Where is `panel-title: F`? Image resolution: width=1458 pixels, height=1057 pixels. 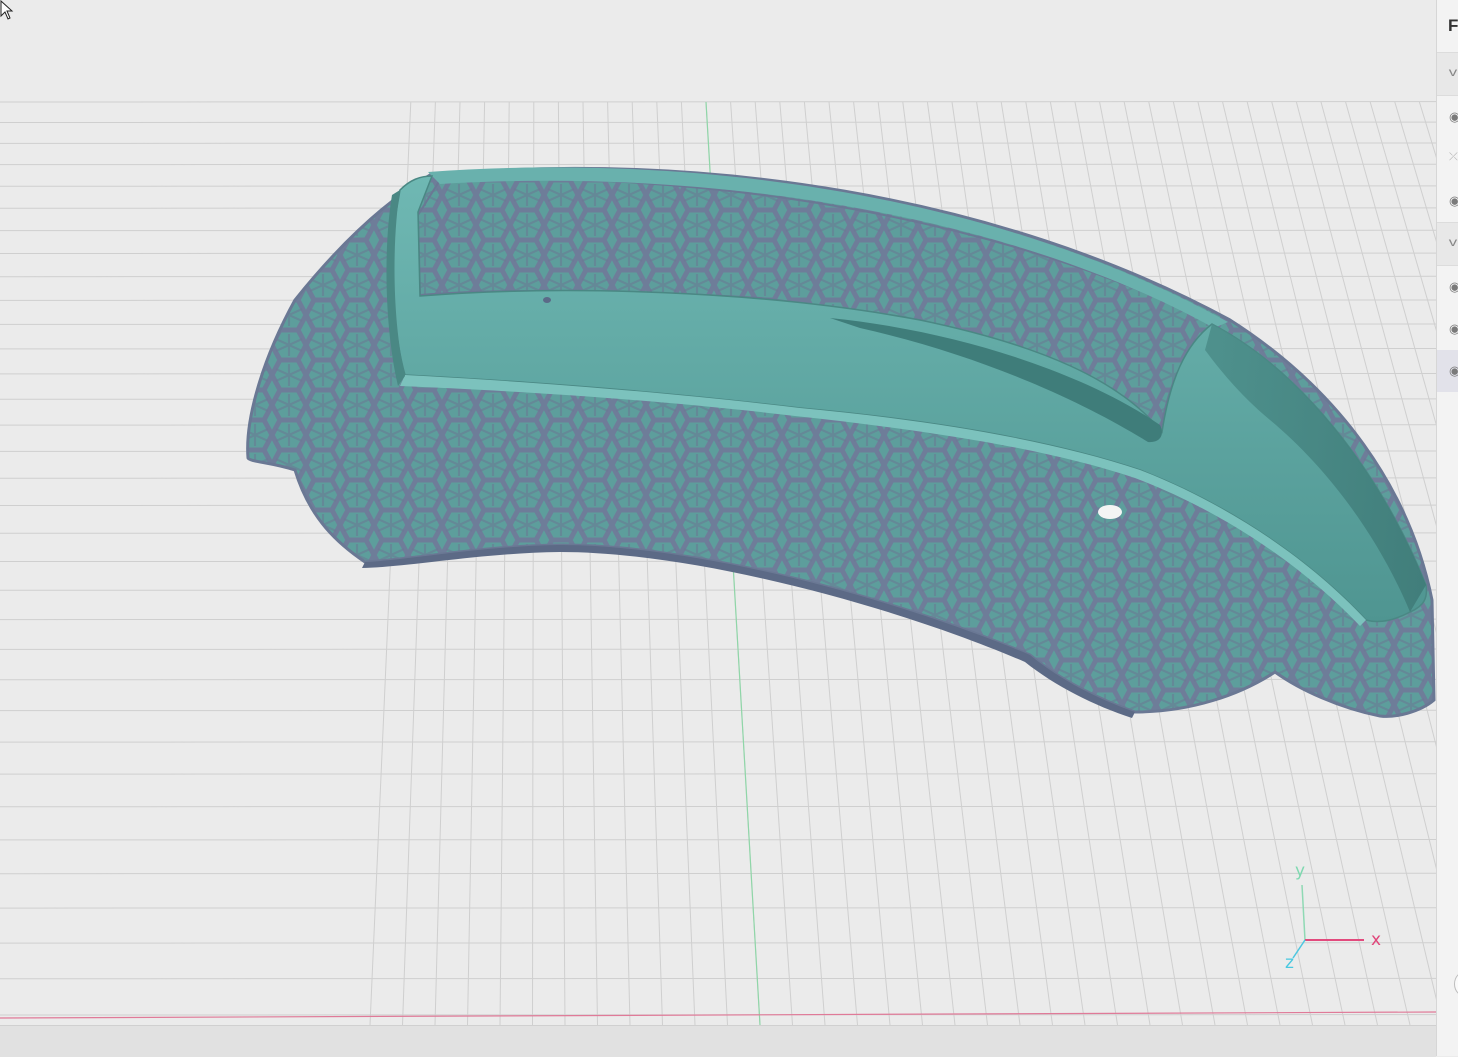 panel-title: F is located at coordinates (1453, 26).